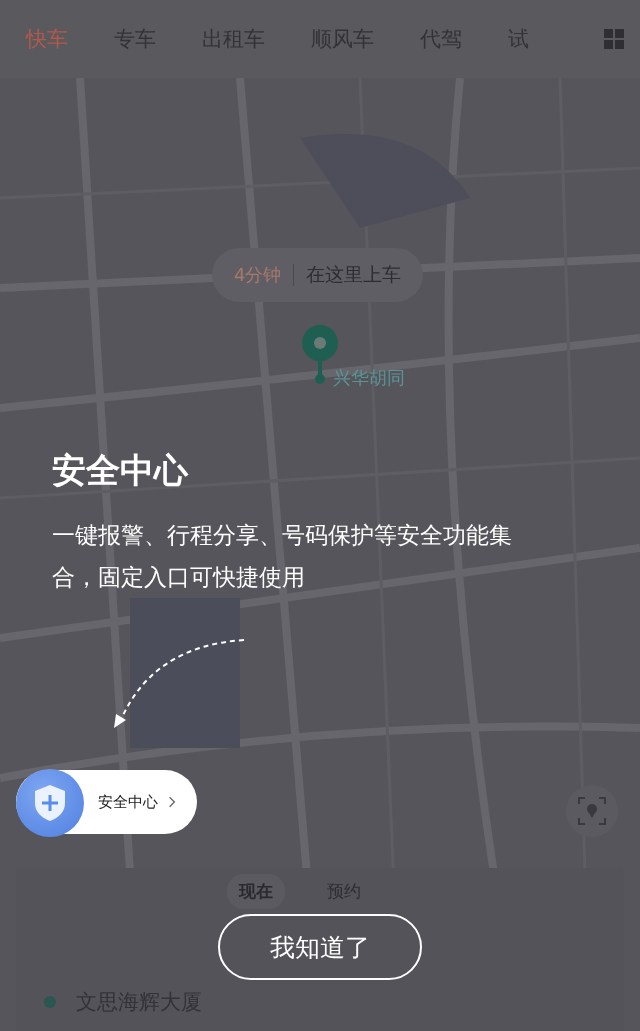  Describe the element at coordinates (369, 378) in the screenshot. I see `place-label: 兴华胡同` at that location.